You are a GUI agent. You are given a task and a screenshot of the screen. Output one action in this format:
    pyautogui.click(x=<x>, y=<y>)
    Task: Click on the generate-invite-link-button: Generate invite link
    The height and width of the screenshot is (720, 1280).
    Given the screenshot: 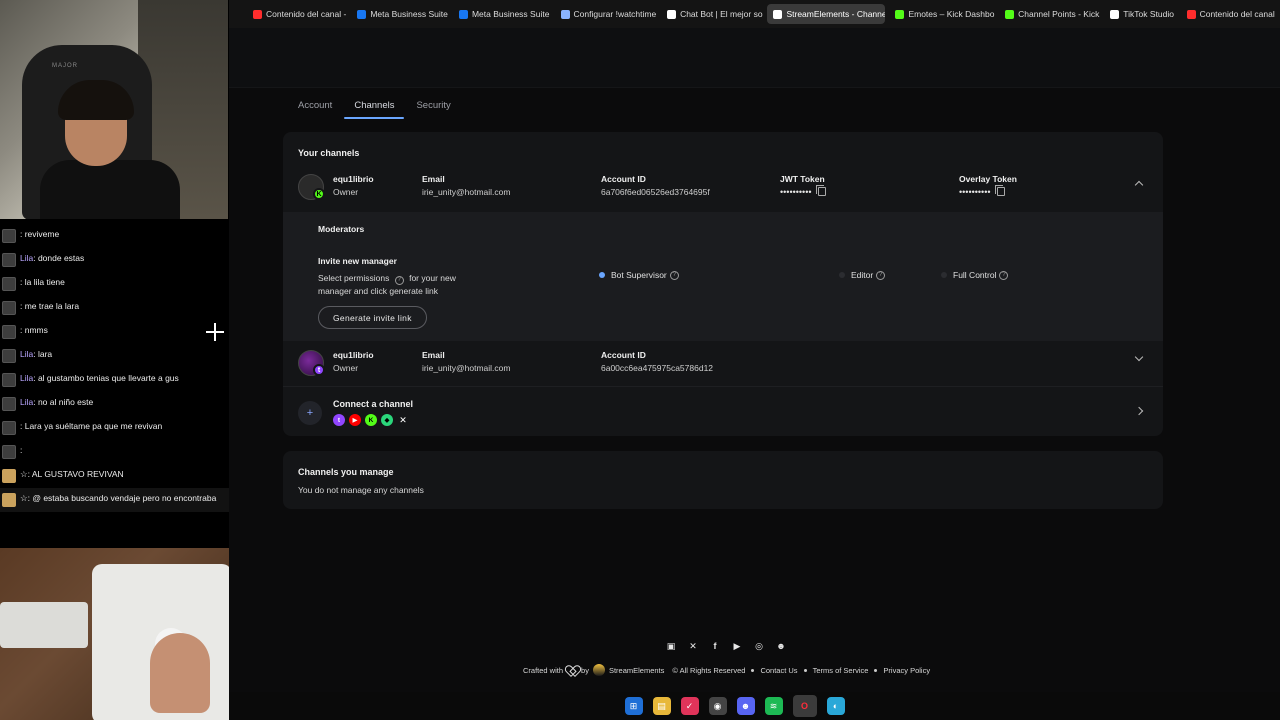 What is the action you would take?
    pyautogui.click(x=372, y=317)
    